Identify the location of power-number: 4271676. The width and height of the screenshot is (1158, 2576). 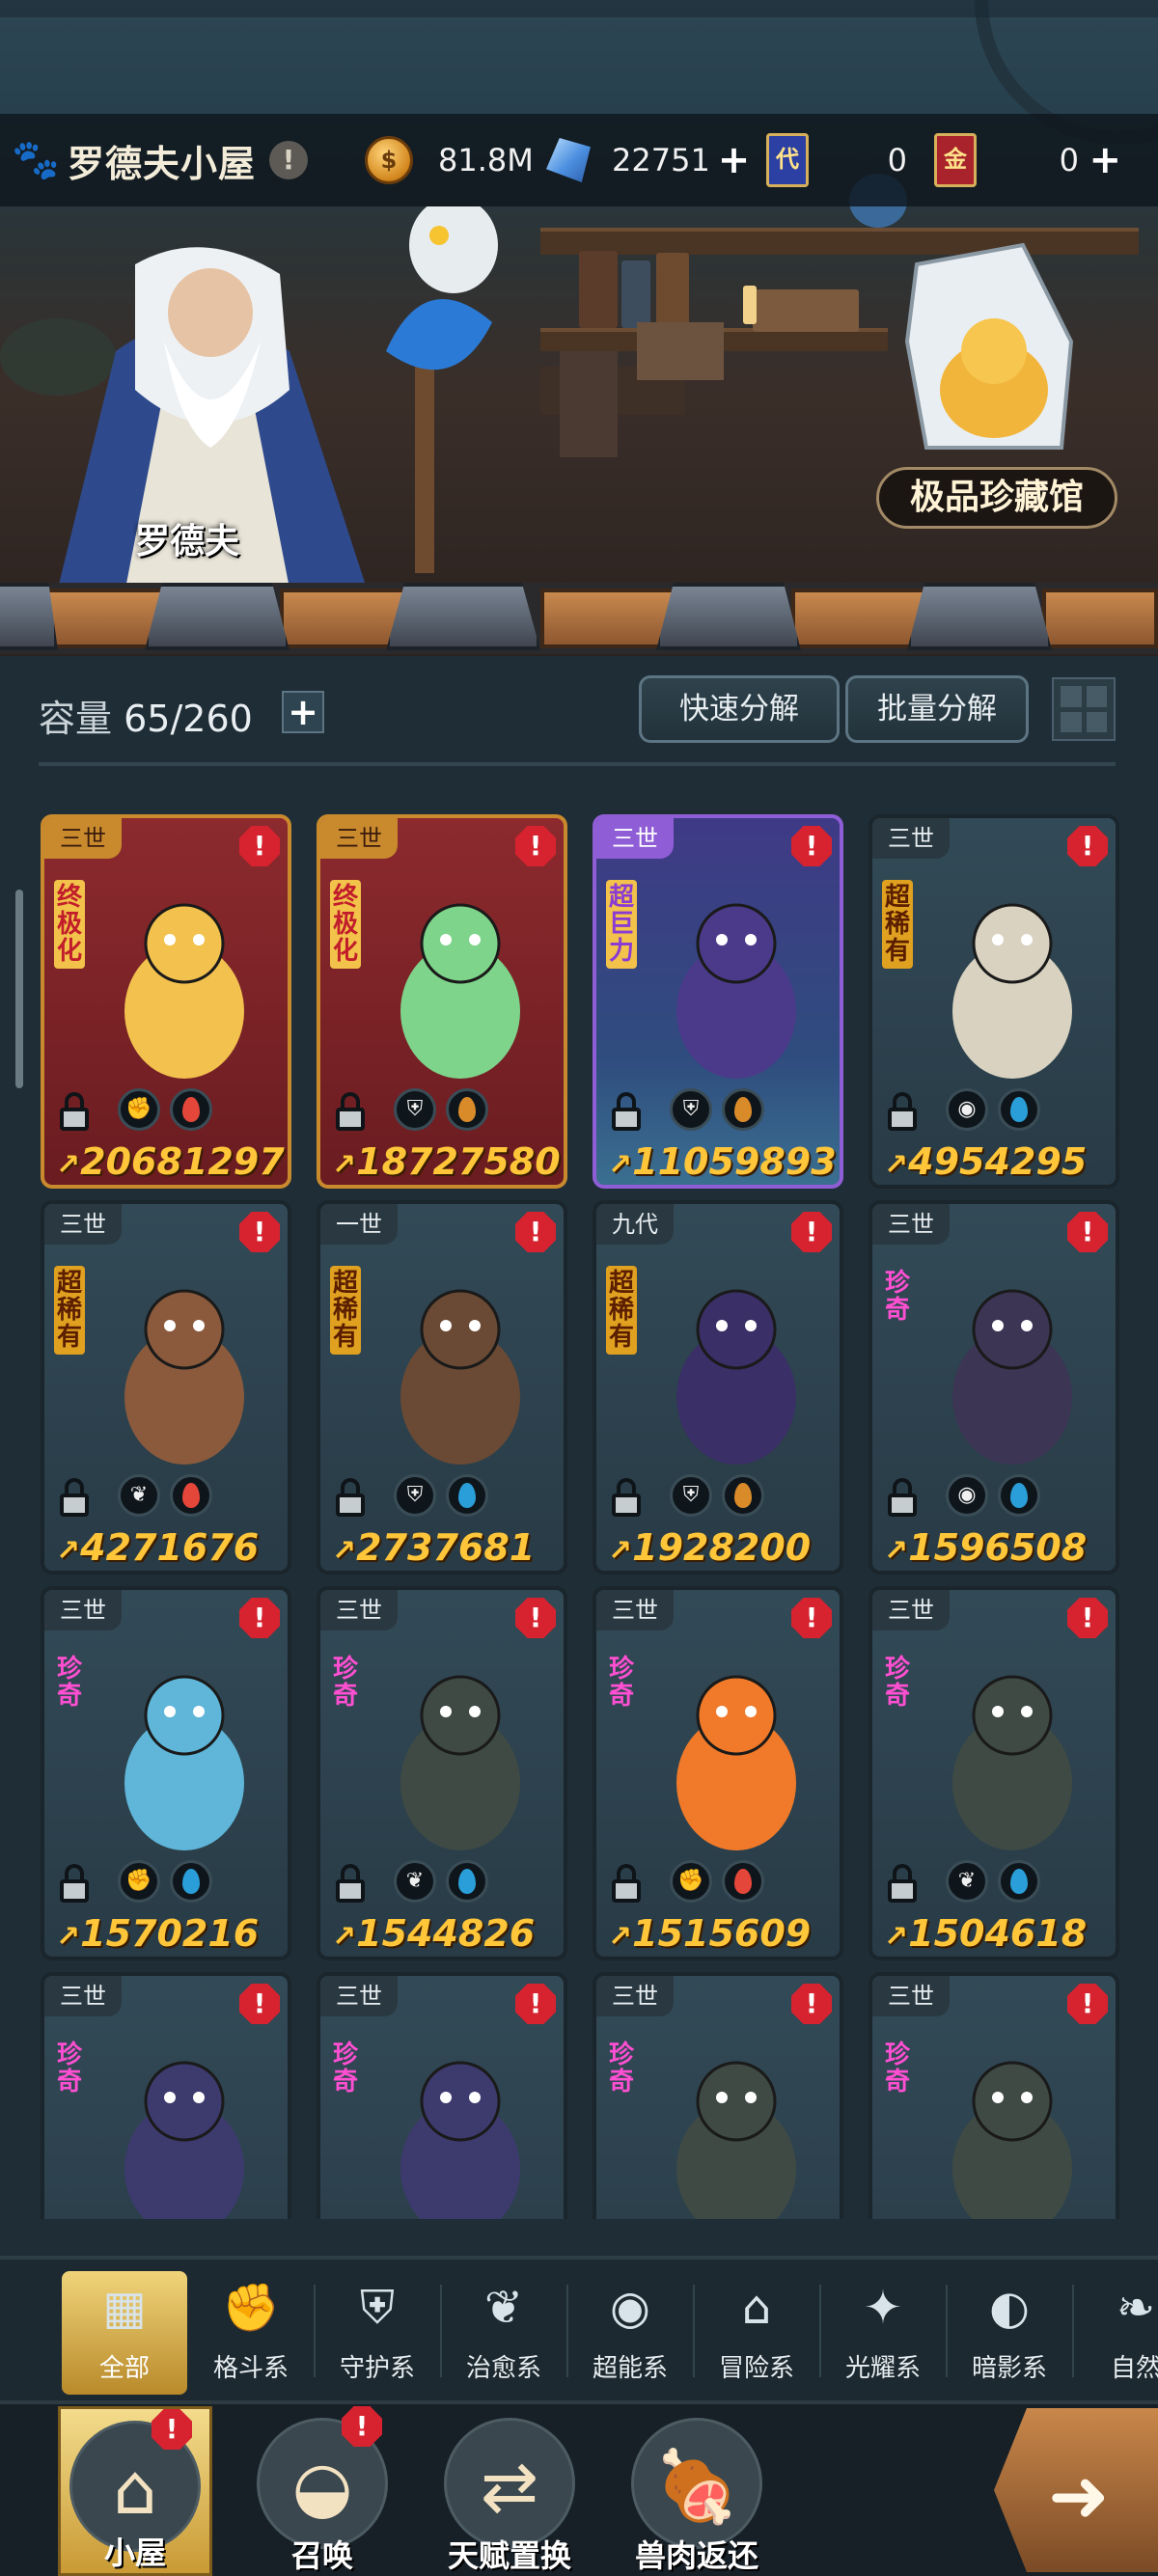
(170, 1548).